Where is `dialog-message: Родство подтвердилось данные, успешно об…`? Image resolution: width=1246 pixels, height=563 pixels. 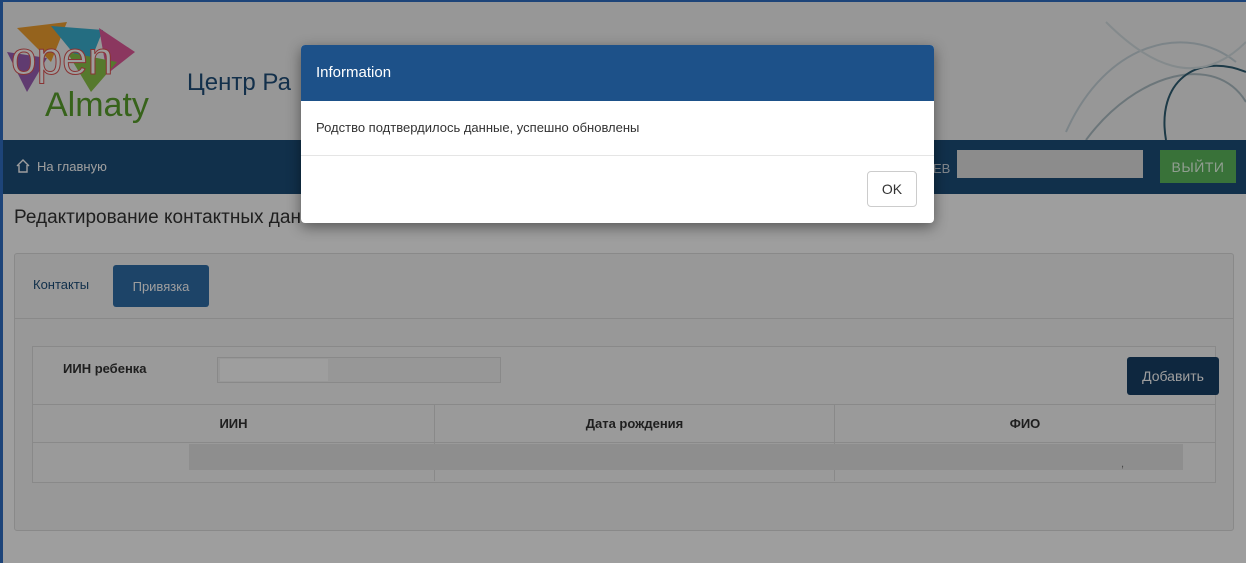
dialog-message: Родство подтвердилось данные, успешно об… is located at coordinates (617, 128).